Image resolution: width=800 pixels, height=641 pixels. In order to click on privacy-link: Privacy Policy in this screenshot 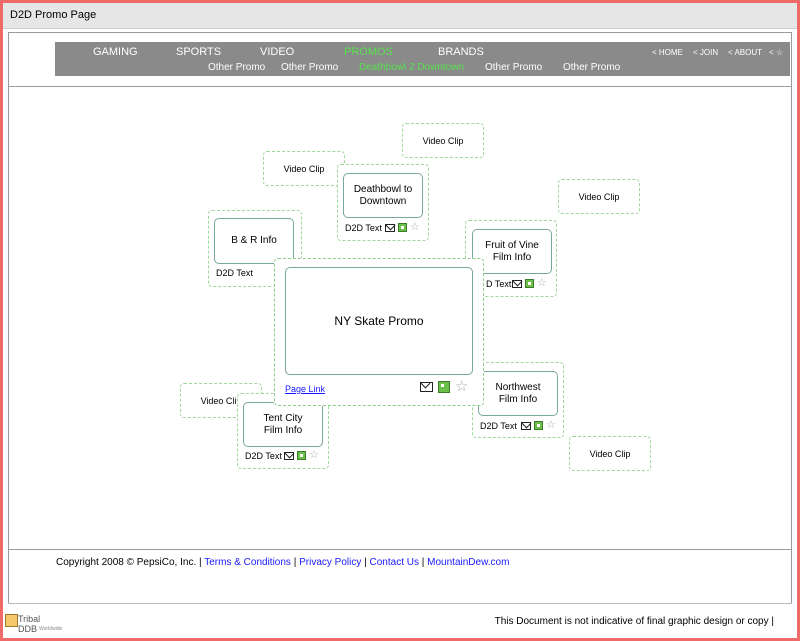, I will do `click(330, 562)`.